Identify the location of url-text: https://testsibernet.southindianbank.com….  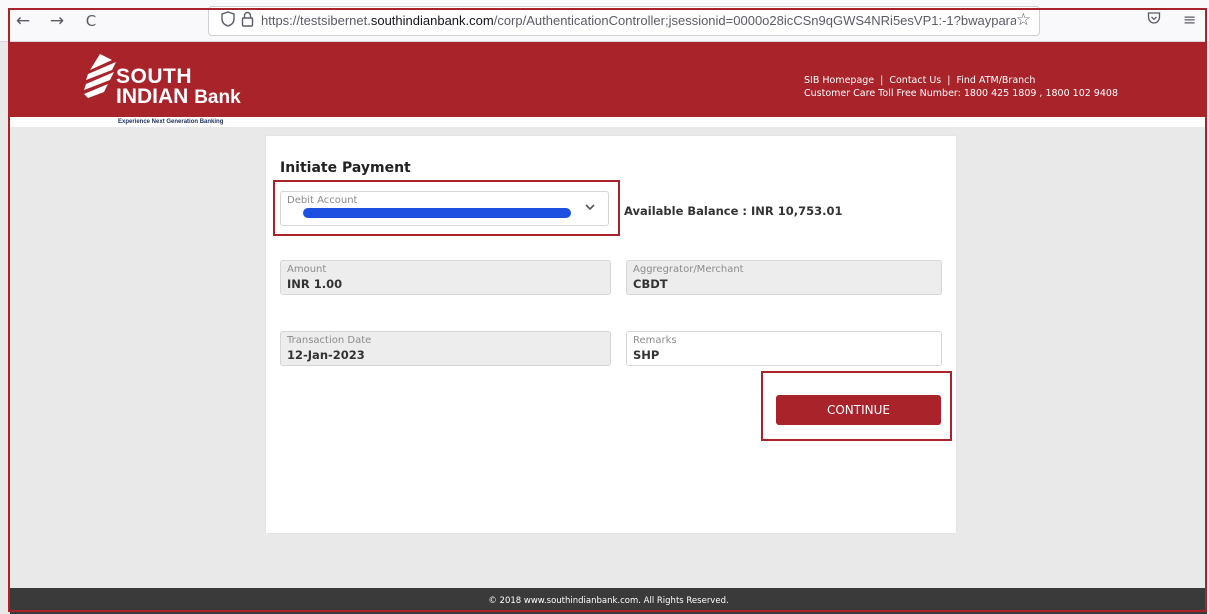
(638, 20).